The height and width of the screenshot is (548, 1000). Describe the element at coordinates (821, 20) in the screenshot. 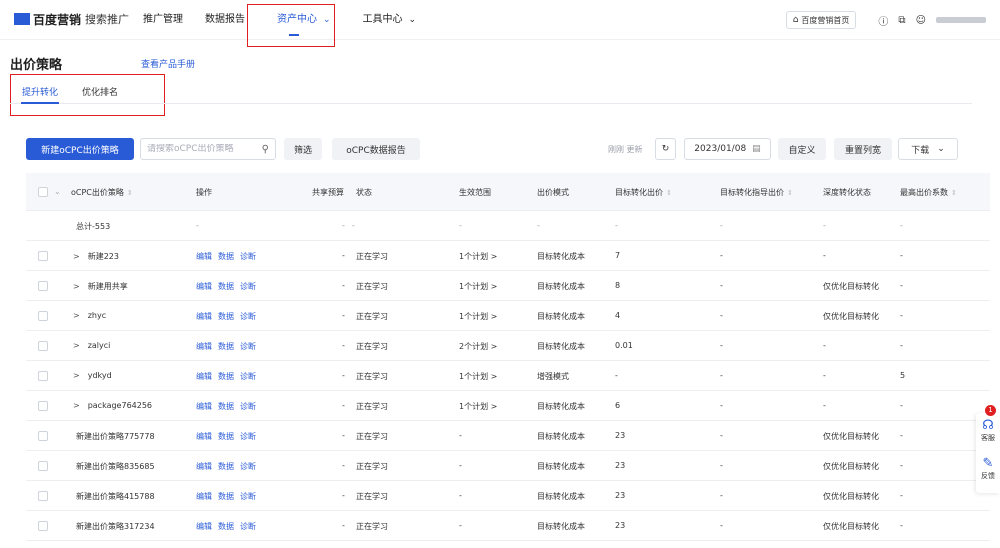

I see `home-button: ⌂ 百度营销首页` at that location.